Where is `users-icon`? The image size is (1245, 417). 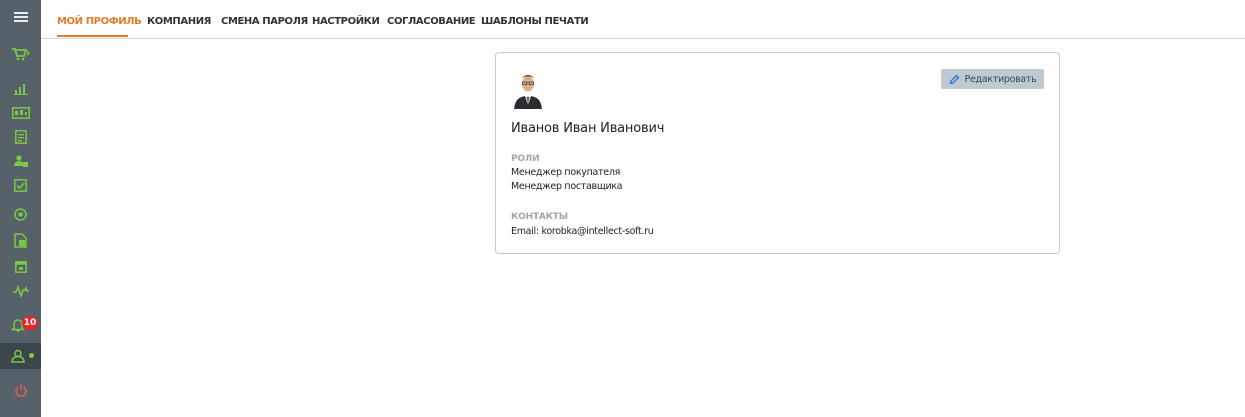 users-icon is located at coordinates (20, 161).